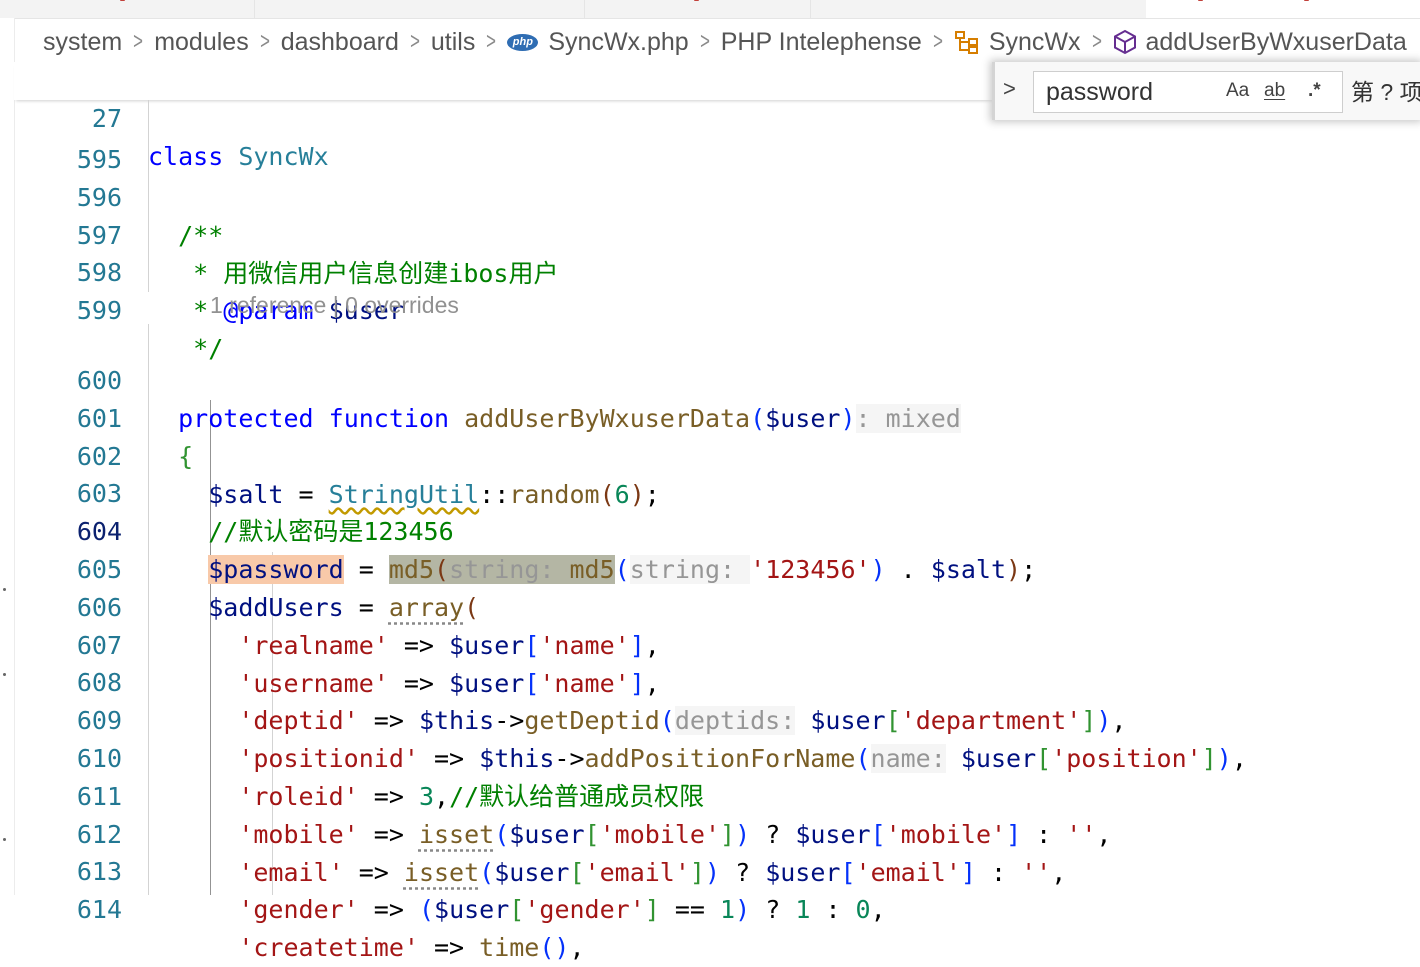  I want to click on find-widget: > password Aa ab .* 第 ? 项, so click(1206, 91).